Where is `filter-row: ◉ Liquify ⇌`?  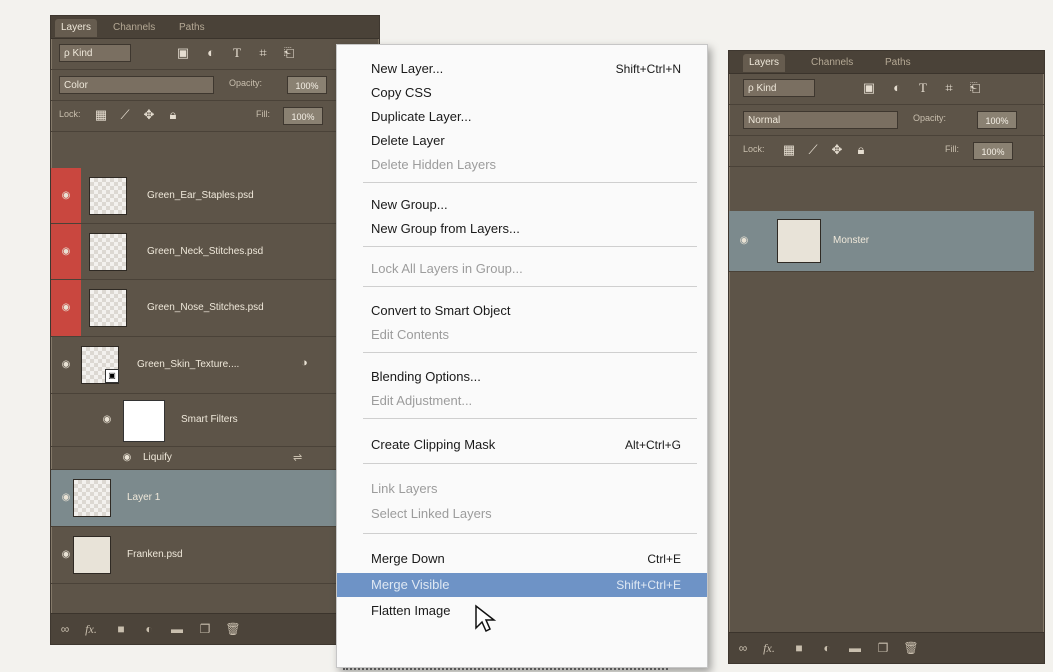
filter-row: ◉ Liquify ⇌ is located at coordinates (215, 458).